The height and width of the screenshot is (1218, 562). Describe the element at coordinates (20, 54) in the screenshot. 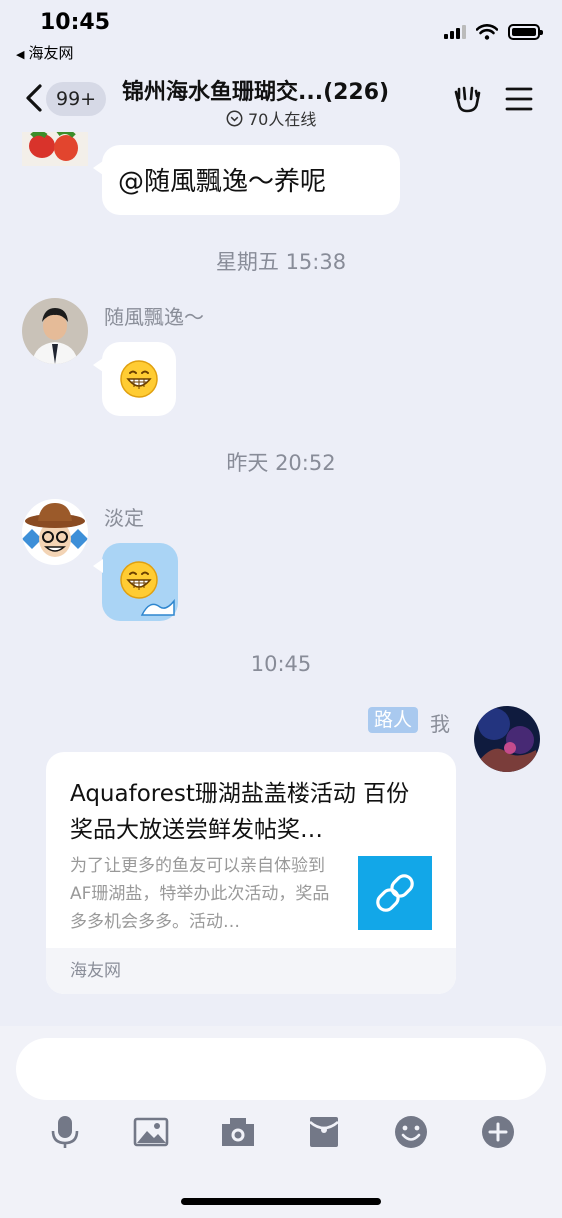

I see `back-triangle-icon: ◀` at that location.